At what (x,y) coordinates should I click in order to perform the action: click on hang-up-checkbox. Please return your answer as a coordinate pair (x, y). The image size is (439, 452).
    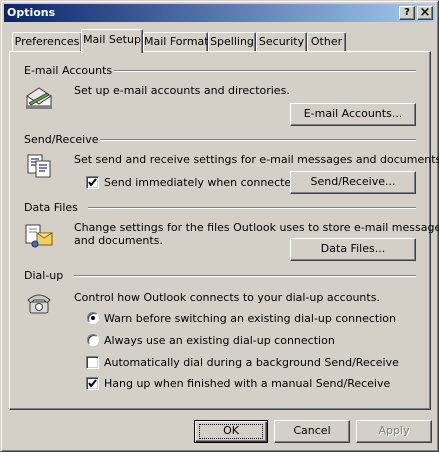
    Looking at the image, I should click on (92, 383).